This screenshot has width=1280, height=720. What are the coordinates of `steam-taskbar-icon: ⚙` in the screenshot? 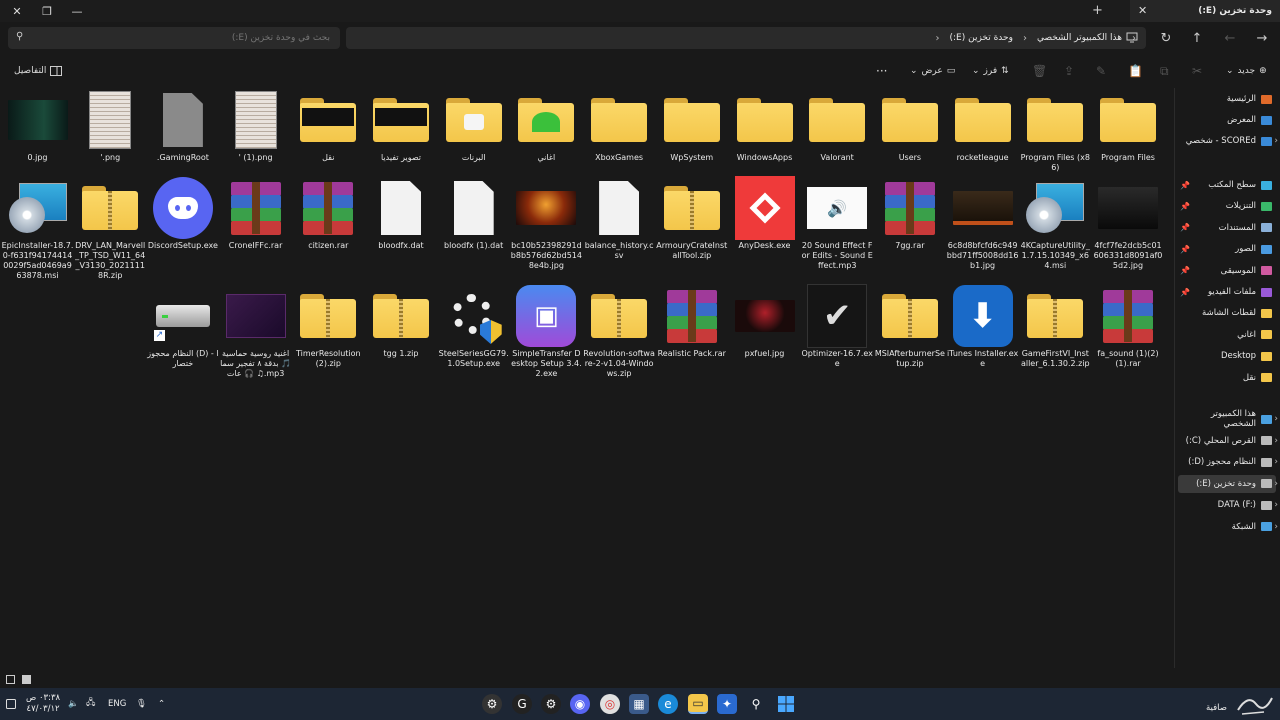 It's located at (551, 704).